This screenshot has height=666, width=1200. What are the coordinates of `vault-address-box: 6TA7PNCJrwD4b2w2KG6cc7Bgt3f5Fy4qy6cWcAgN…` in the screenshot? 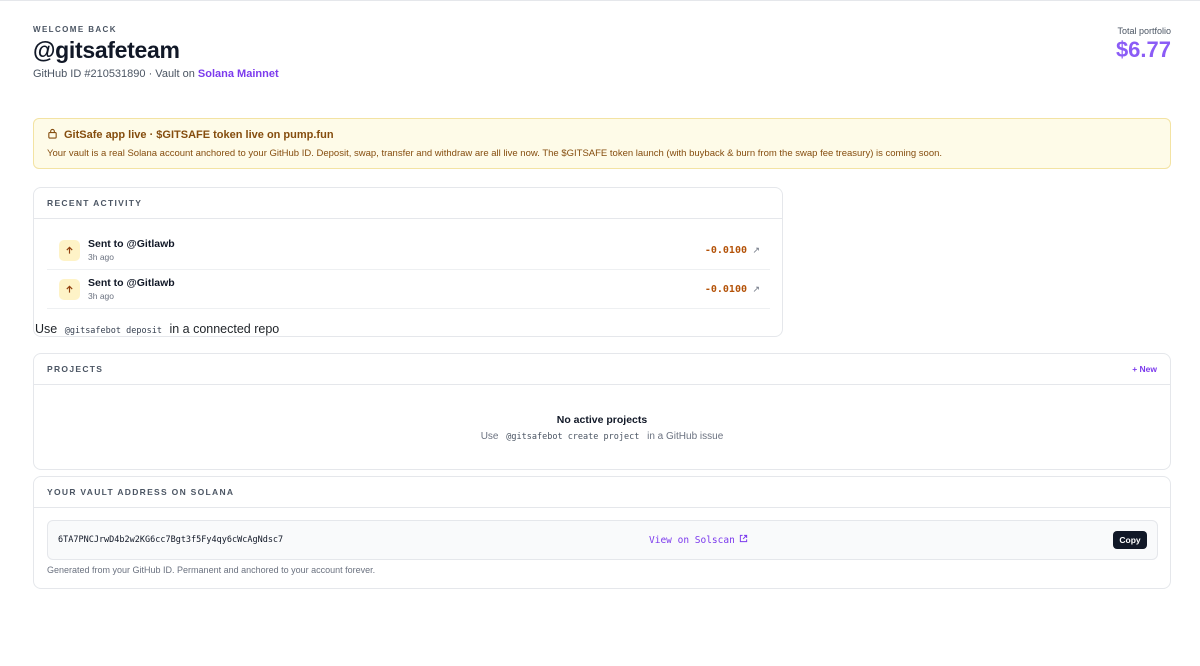 It's located at (602, 540).